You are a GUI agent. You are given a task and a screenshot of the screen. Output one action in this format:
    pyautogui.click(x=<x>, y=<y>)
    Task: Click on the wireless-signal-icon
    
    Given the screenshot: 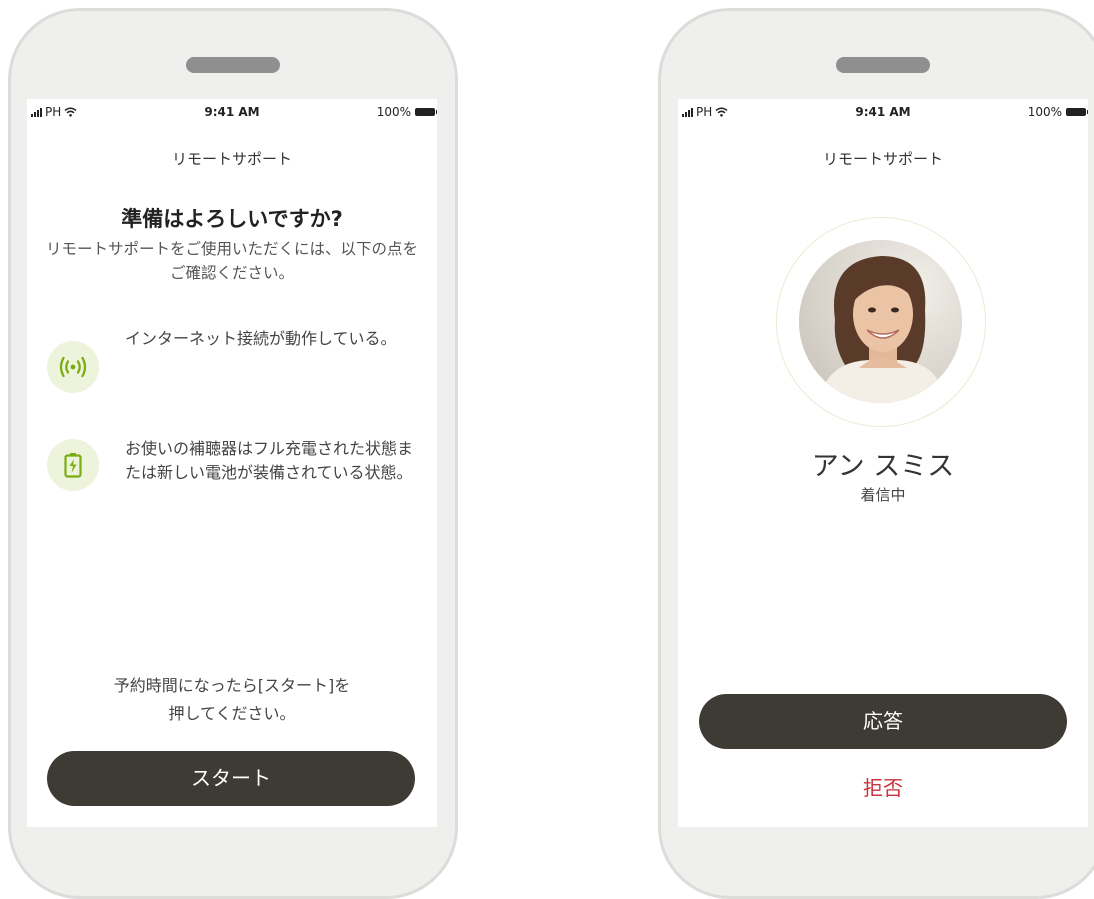 What is the action you would take?
    pyautogui.click(x=73, y=367)
    